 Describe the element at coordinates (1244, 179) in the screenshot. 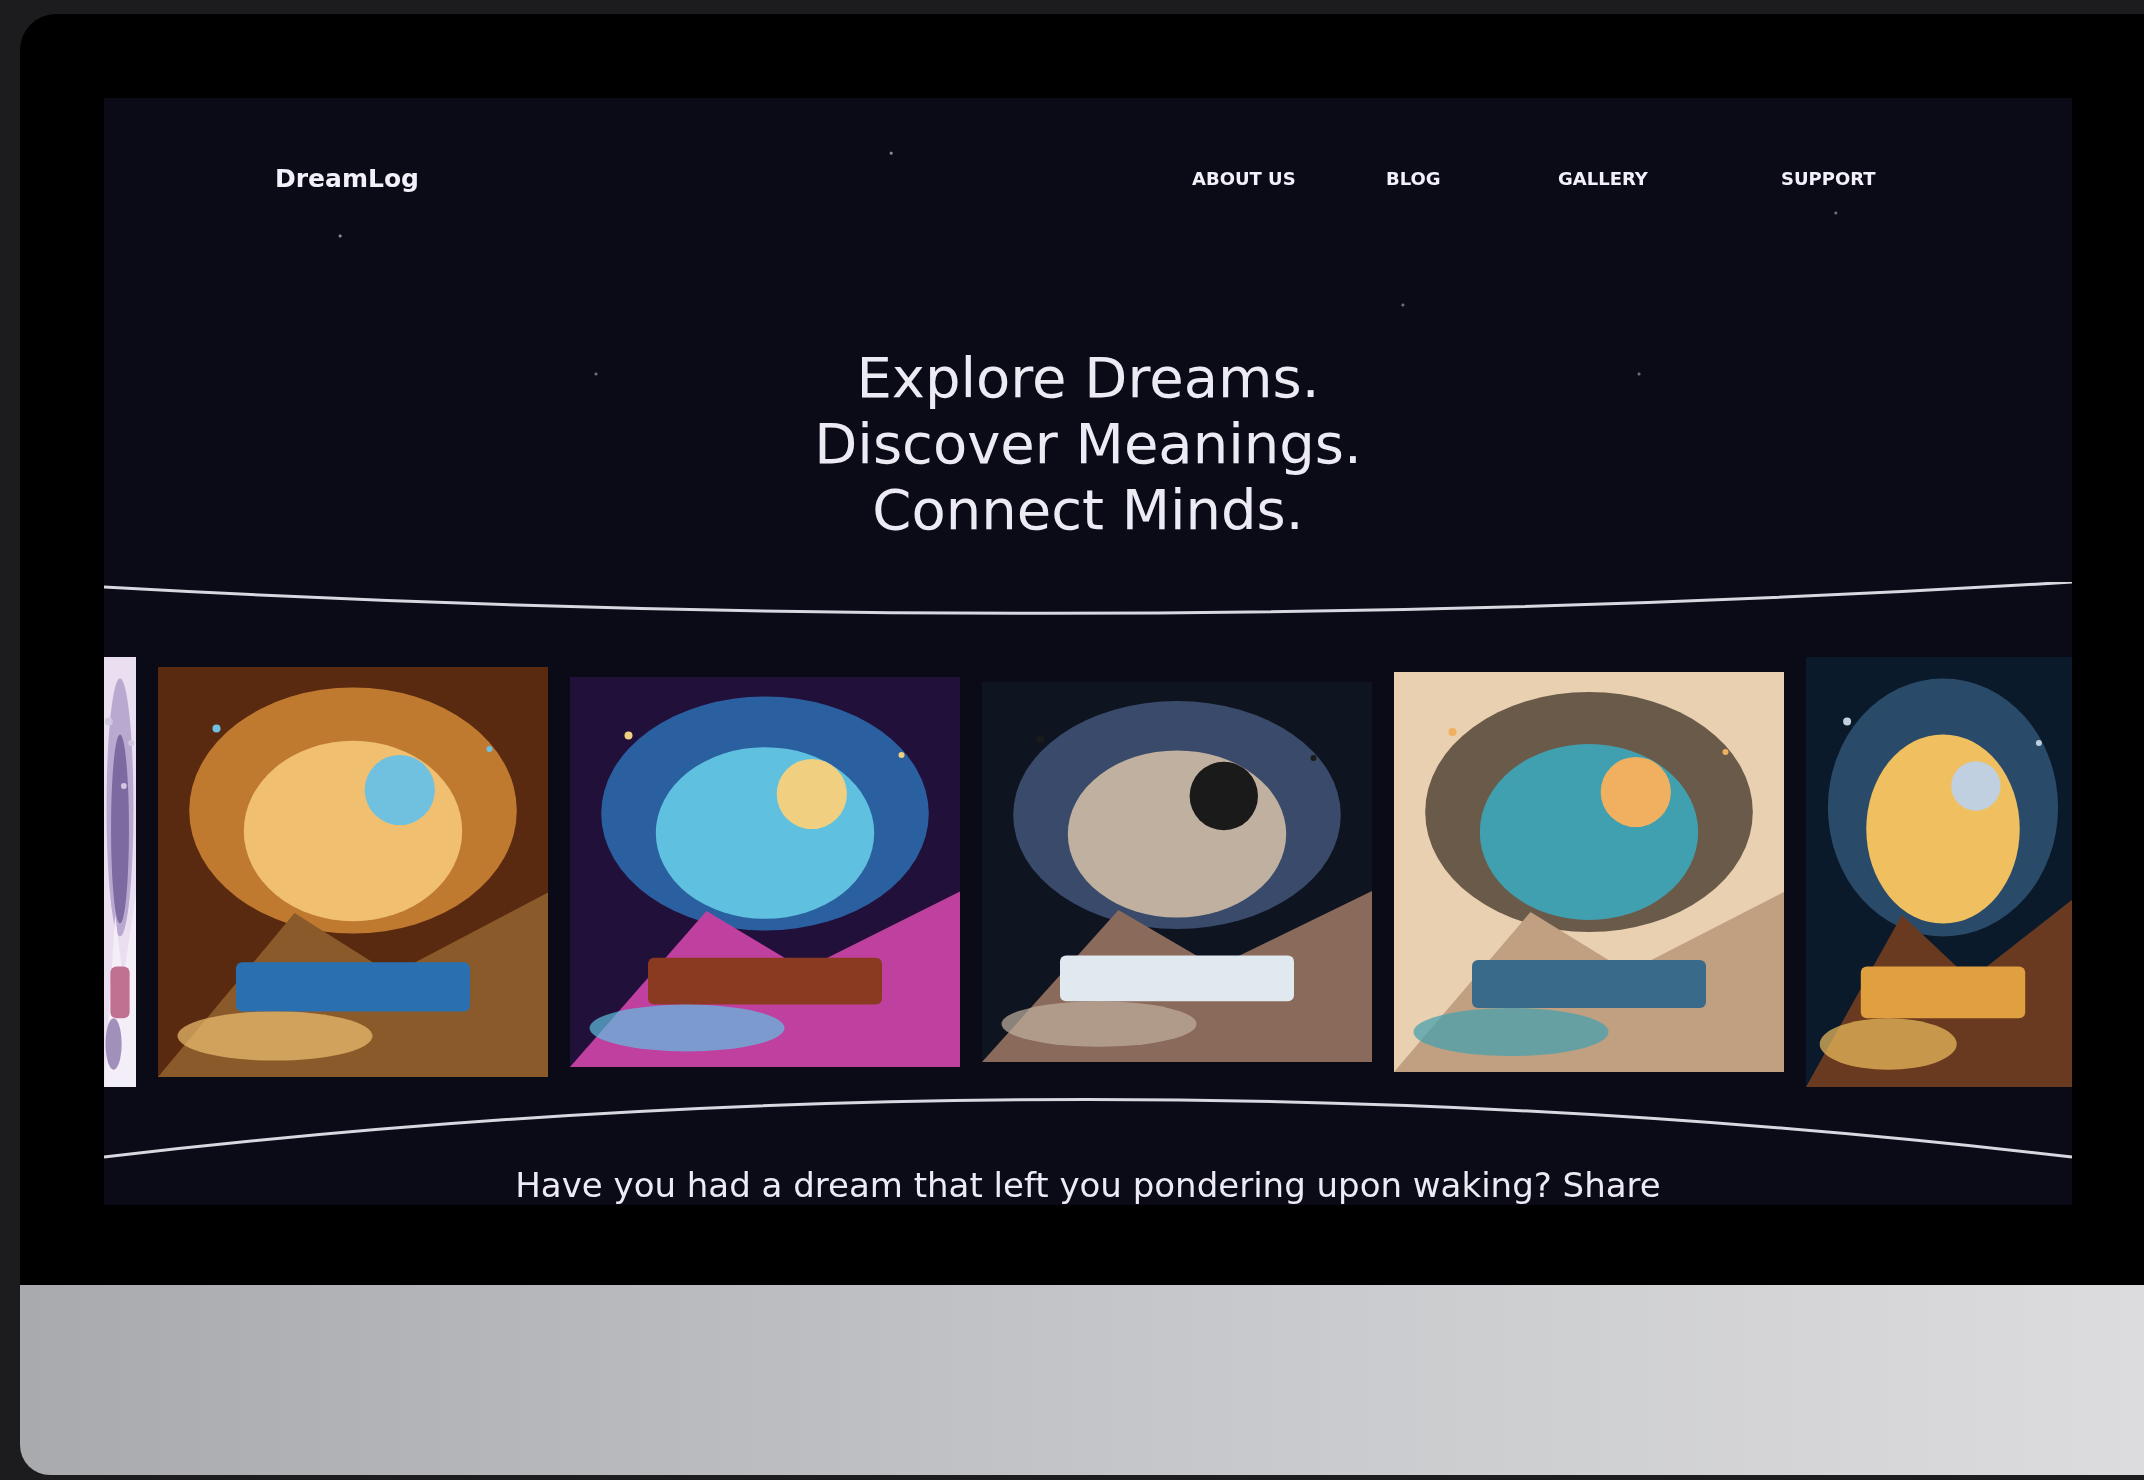

I see `nav-link: ABOUT US` at that location.